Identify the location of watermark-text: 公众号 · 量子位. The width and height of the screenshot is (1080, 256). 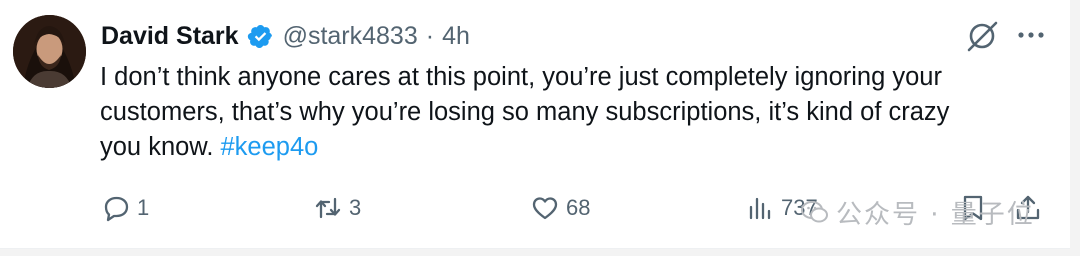
(935, 214).